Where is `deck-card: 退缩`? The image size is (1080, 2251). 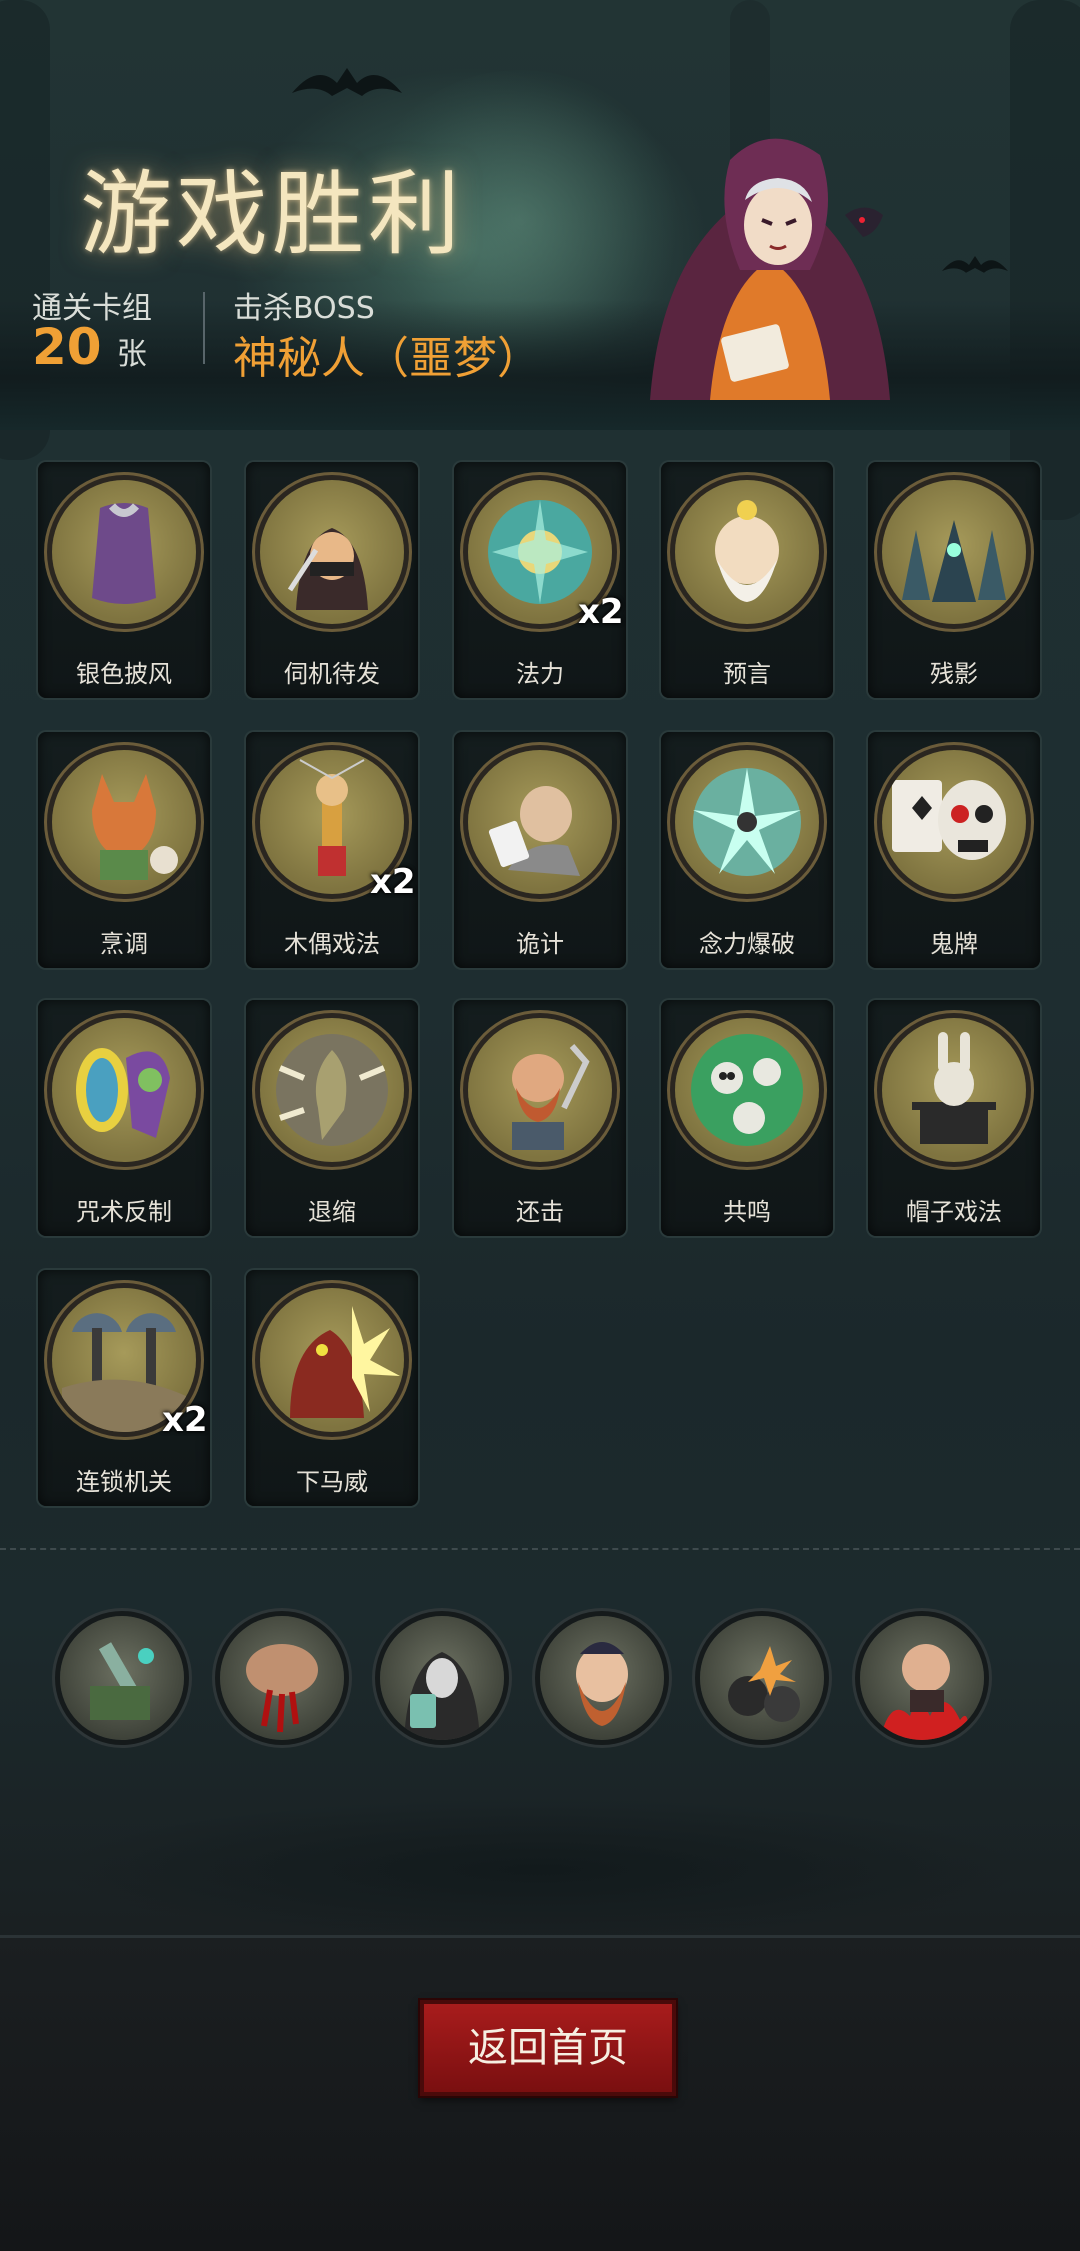 deck-card: 退缩 is located at coordinates (332, 1118).